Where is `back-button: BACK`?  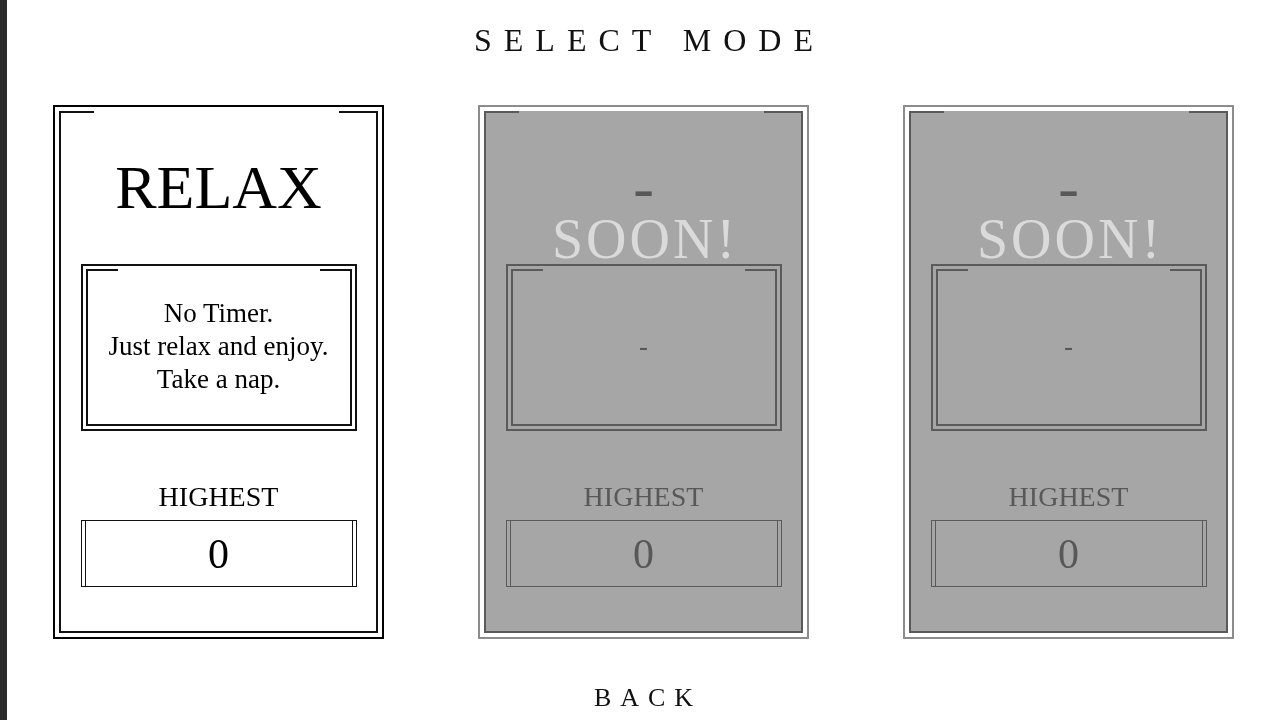
back-button: BACK is located at coordinates (643, 698).